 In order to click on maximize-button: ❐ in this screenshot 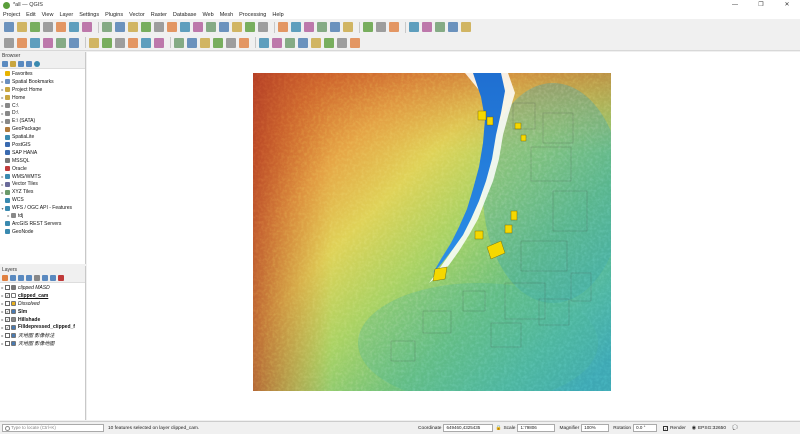, I will do `click(761, 5)`.